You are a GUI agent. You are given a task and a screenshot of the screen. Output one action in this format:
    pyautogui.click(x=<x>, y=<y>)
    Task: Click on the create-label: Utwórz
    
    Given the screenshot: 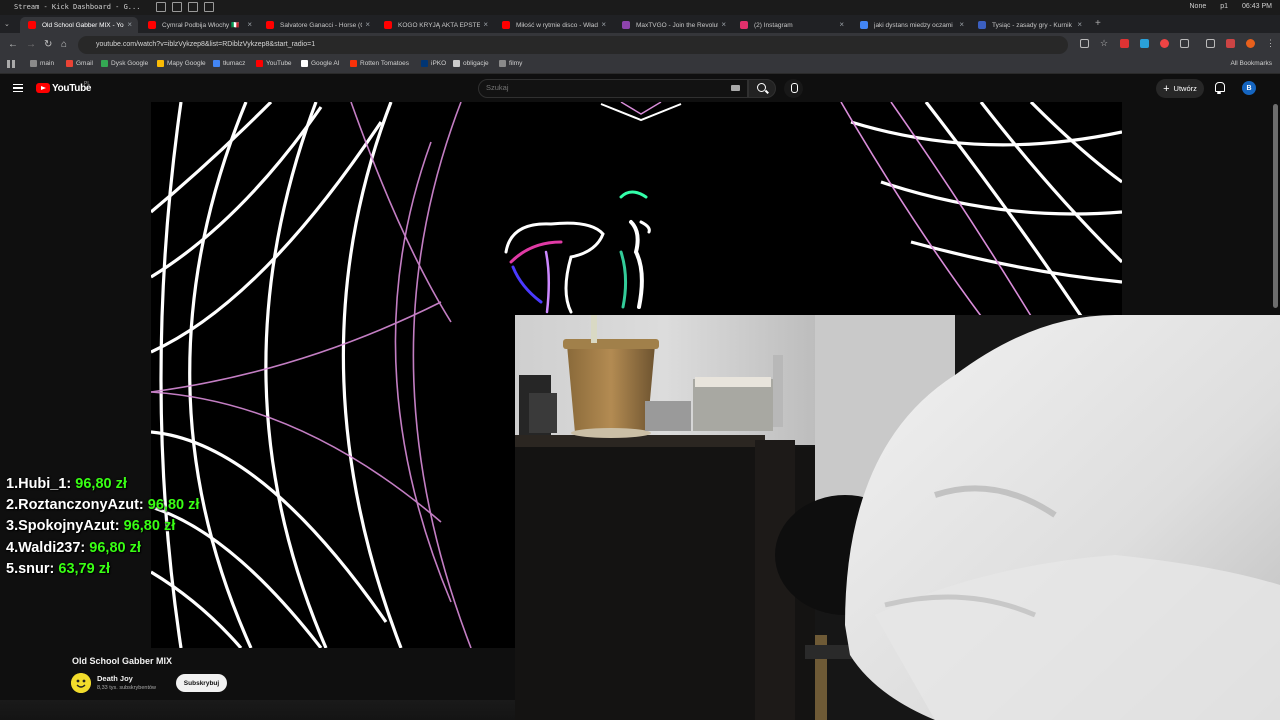 What is the action you would take?
    pyautogui.click(x=1185, y=88)
    